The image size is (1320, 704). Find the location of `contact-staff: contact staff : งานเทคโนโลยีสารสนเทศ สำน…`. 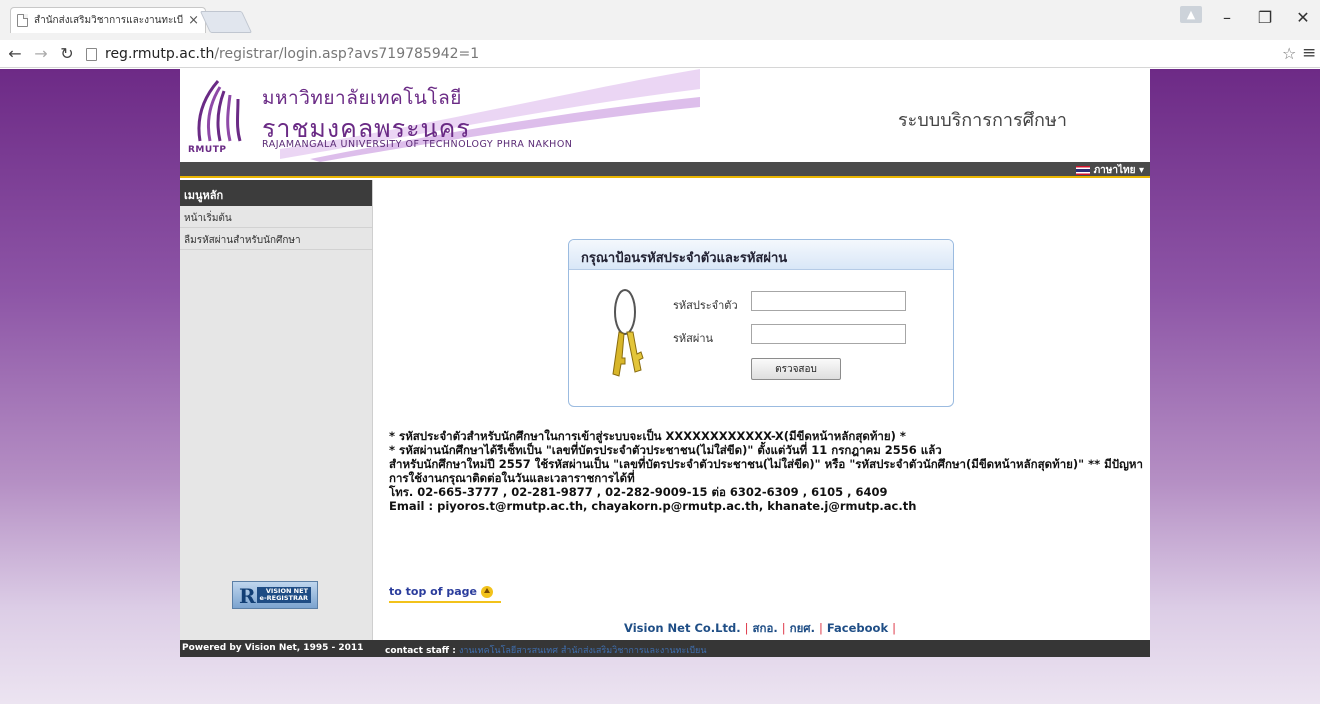

contact-staff: contact staff : งานเทคโนโลยีสารสนเทศ สำน… is located at coordinates (545, 650).